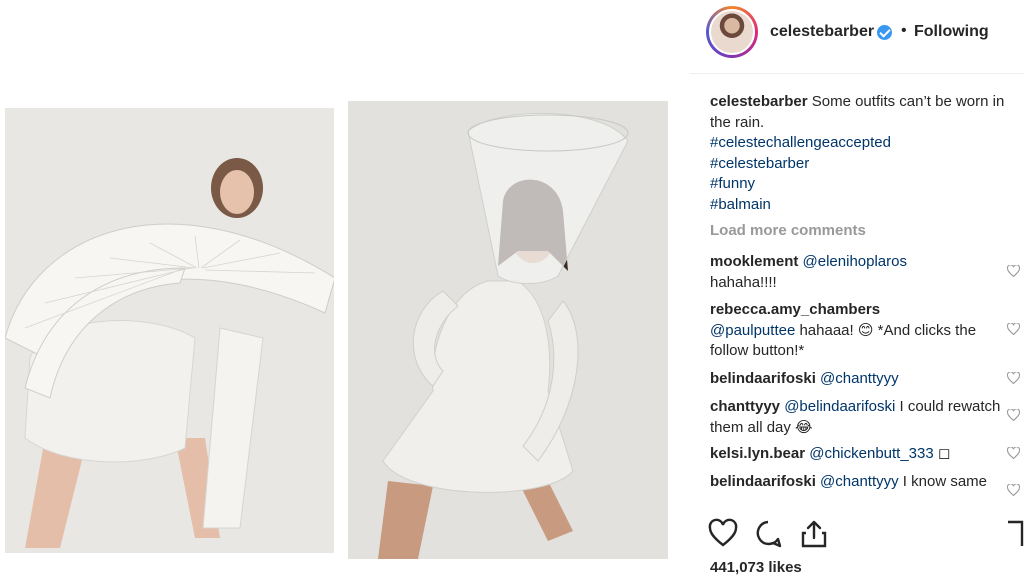 The height and width of the screenshot is (581, 1024). What do you see at coordinates (743, 282) in the screenshot?
I see `comment-text: hahaha!!!!` at bounding box center [743, 282].